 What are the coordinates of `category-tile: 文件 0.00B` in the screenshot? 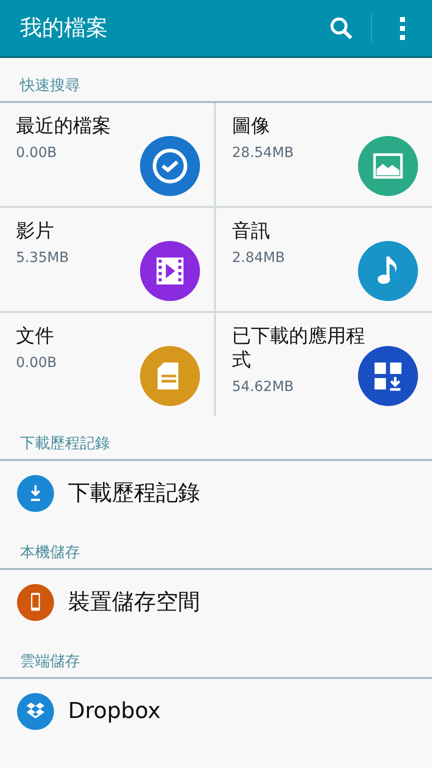 It's located at (108, 364).